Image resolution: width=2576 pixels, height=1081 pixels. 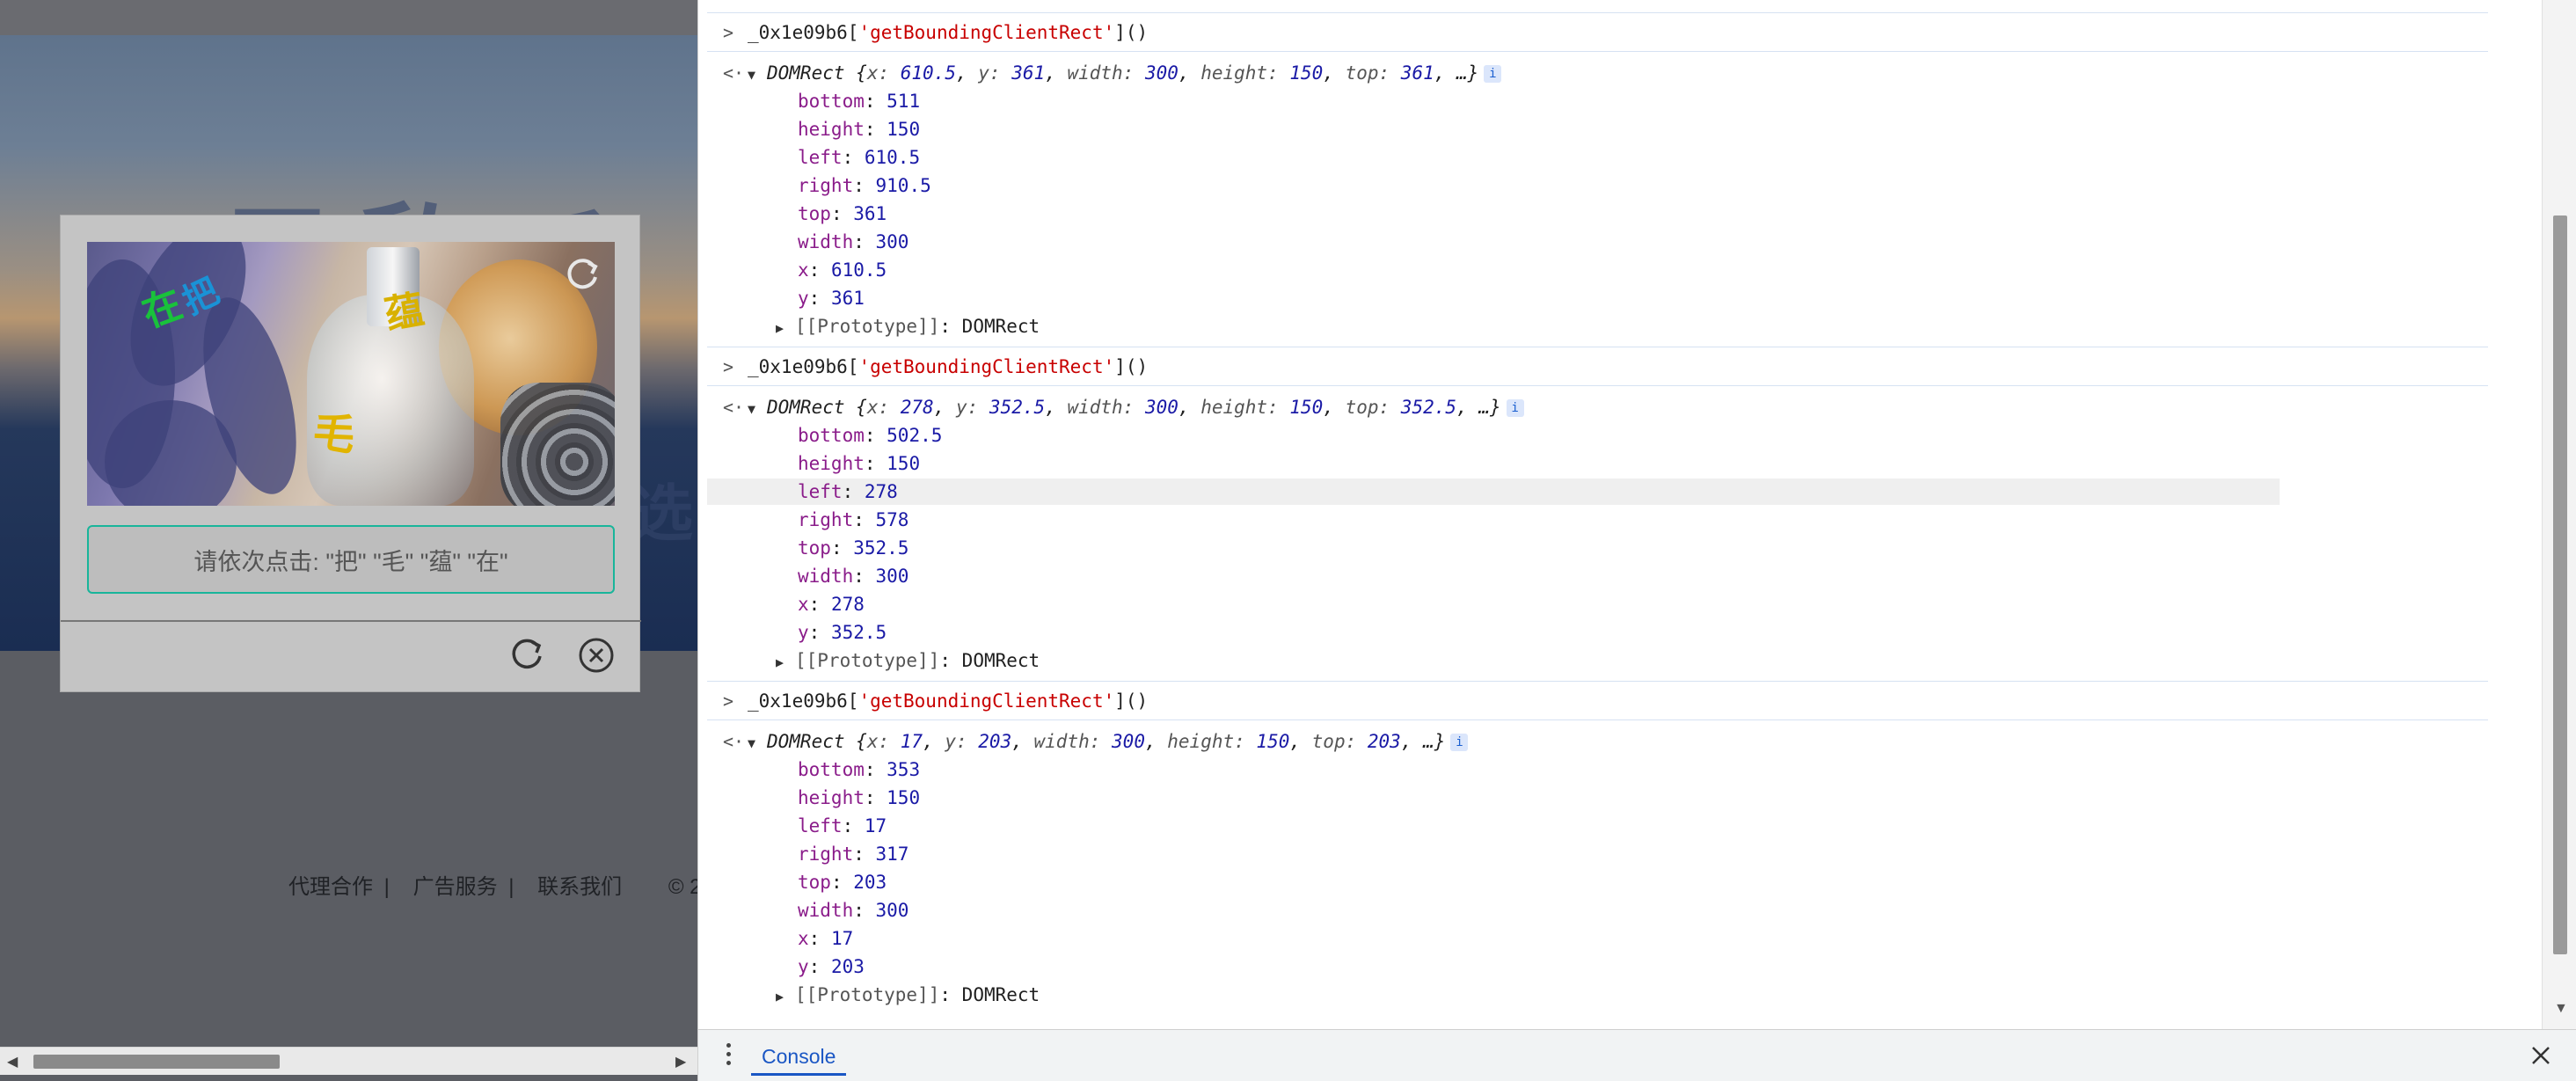 I want to click on footer-links: 代理合作 | 广告服务 | 联系我们 © 20, so click(x=492, y=884).